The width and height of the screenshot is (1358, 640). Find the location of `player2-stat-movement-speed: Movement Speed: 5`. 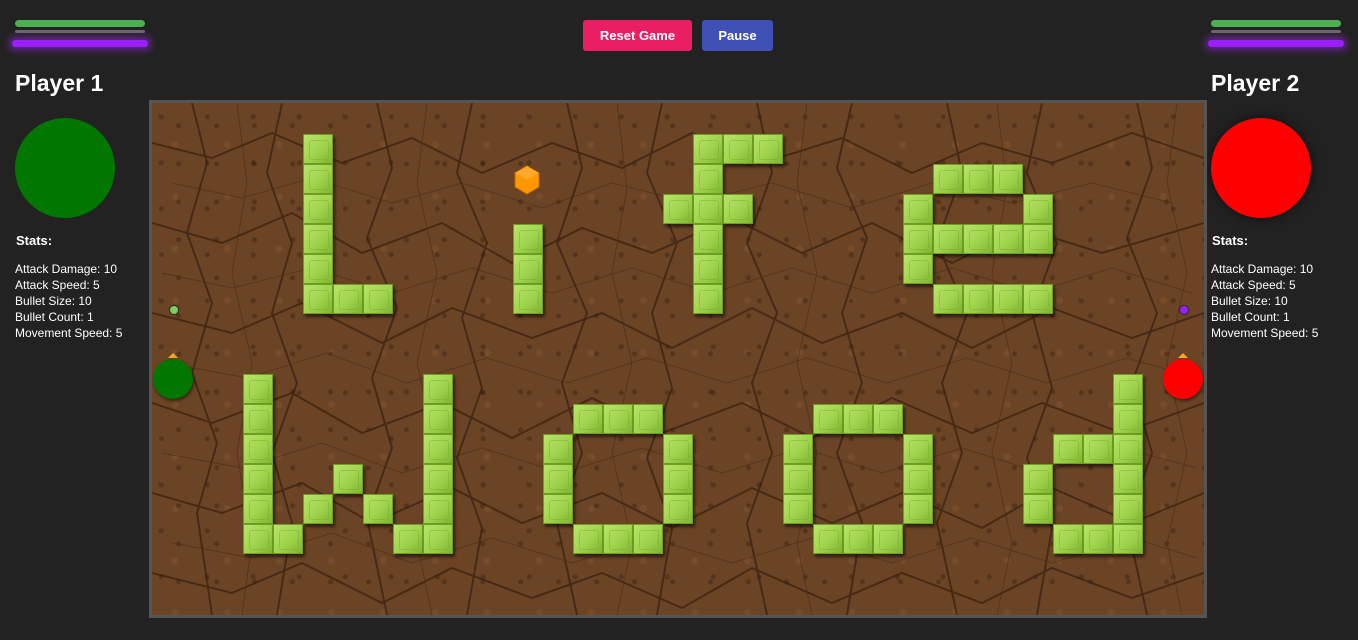

player2-stat-movement-speed: Movement Speed: 5 is located at coordinates (1265, 333).